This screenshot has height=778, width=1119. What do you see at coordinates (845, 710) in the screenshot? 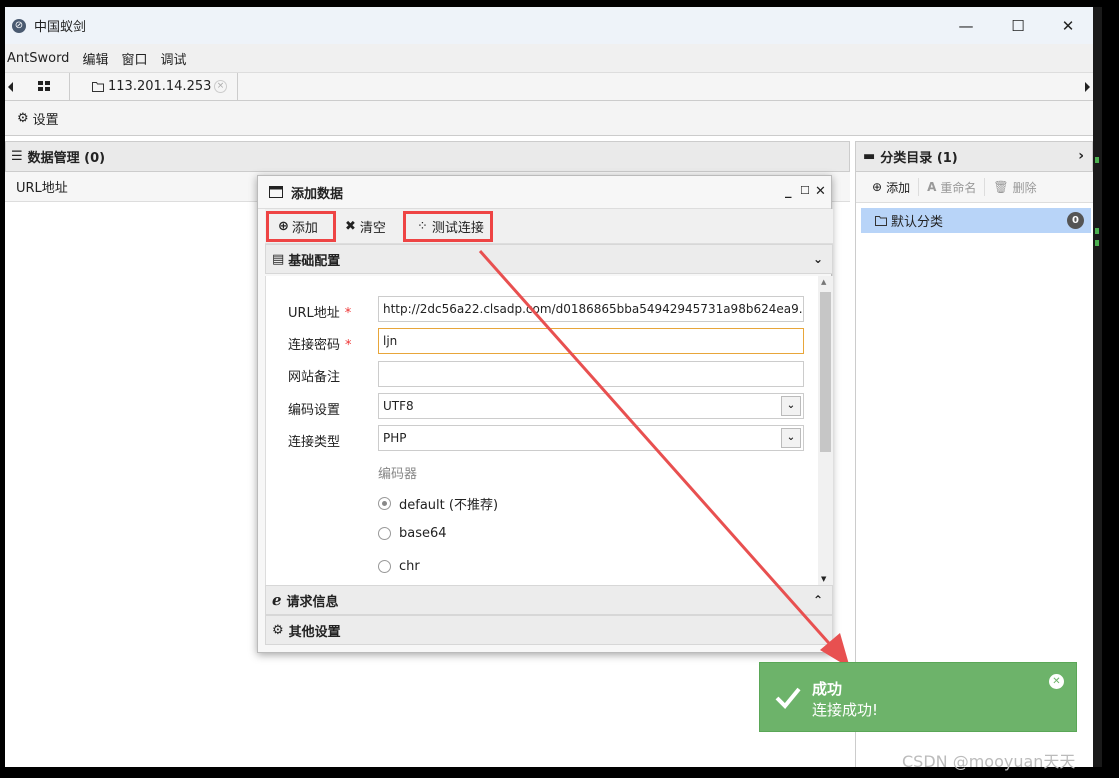
I see `toast-message: 连接成功!` at bounding box center [845, 710].